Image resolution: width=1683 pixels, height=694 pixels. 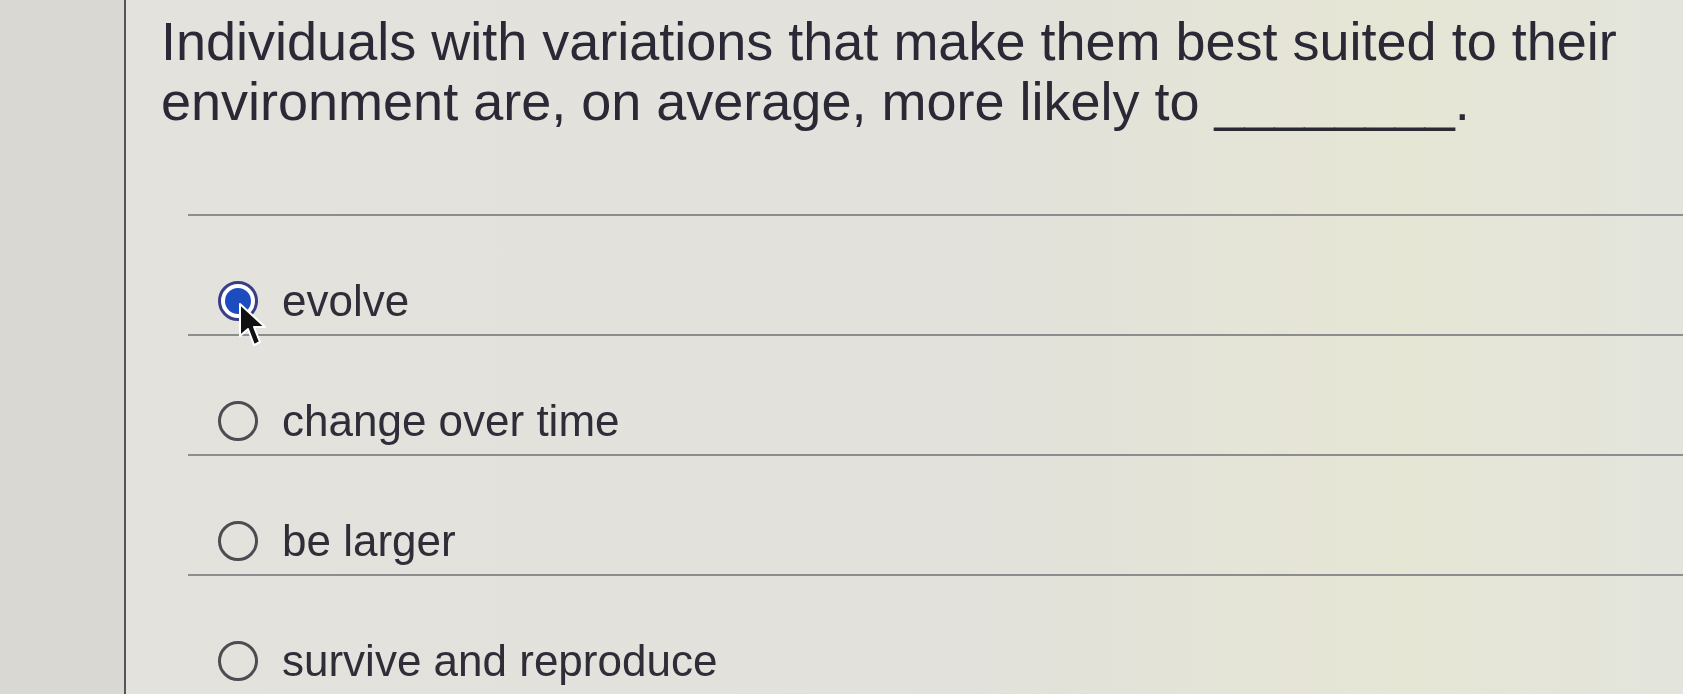 What do you see at coordinates (889, 71) in the screenshot?
I see `question-text: Individuals with variations that make them best suited to their environment are, on average, more likely to ________.` at bounding box center [889, 71].